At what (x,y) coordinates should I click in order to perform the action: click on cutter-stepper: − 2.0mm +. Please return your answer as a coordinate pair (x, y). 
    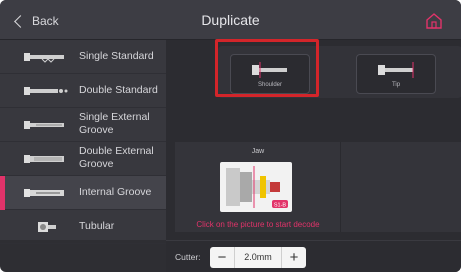
    Looking at the image, I should click on (258, 257).